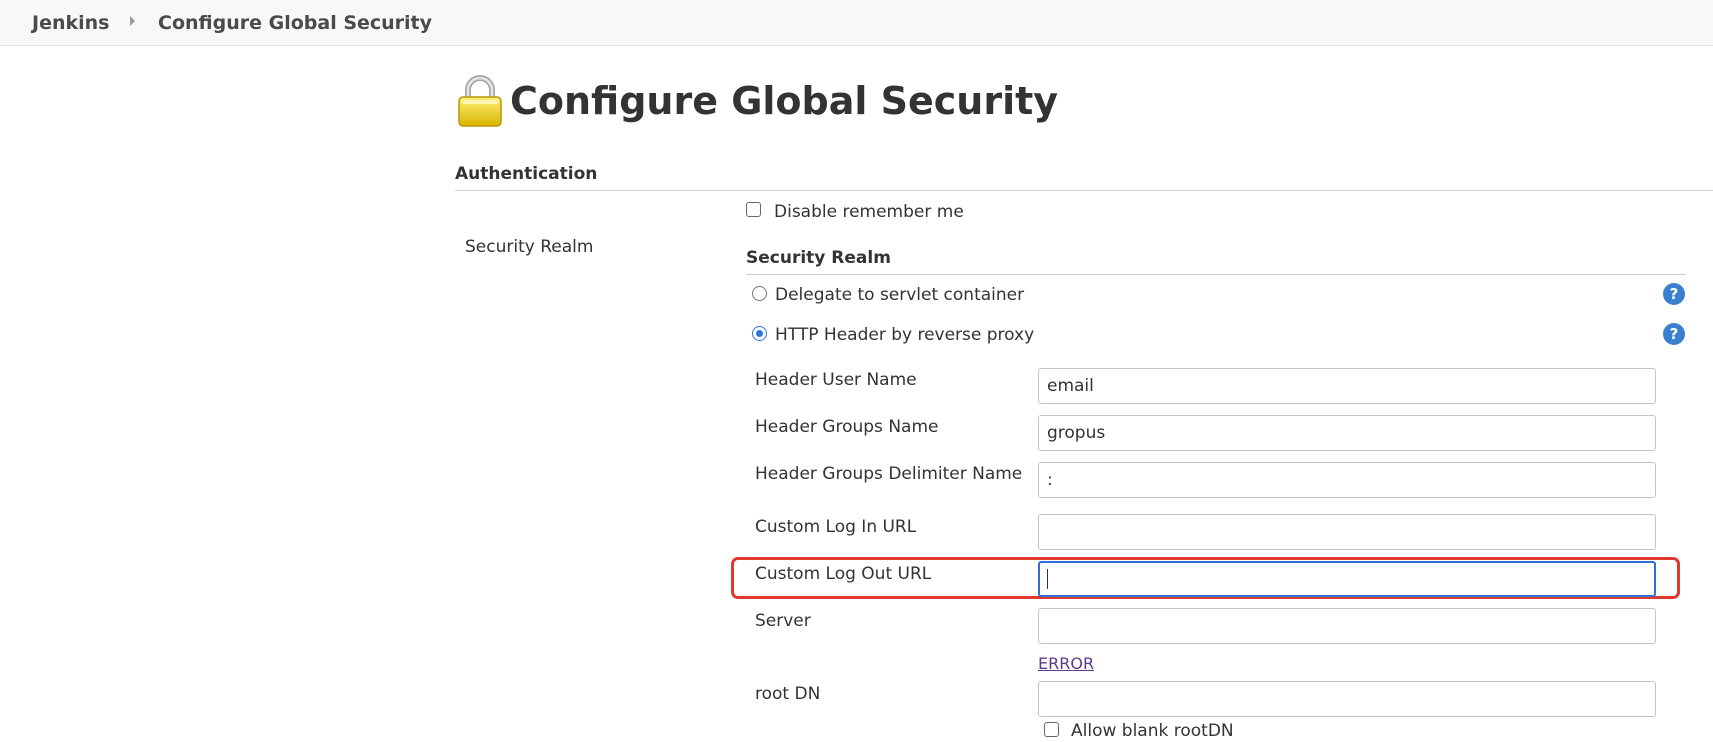  Describe the element at coordinates (783, 621) in the screenshot. I see `server-label: Server` at that location.